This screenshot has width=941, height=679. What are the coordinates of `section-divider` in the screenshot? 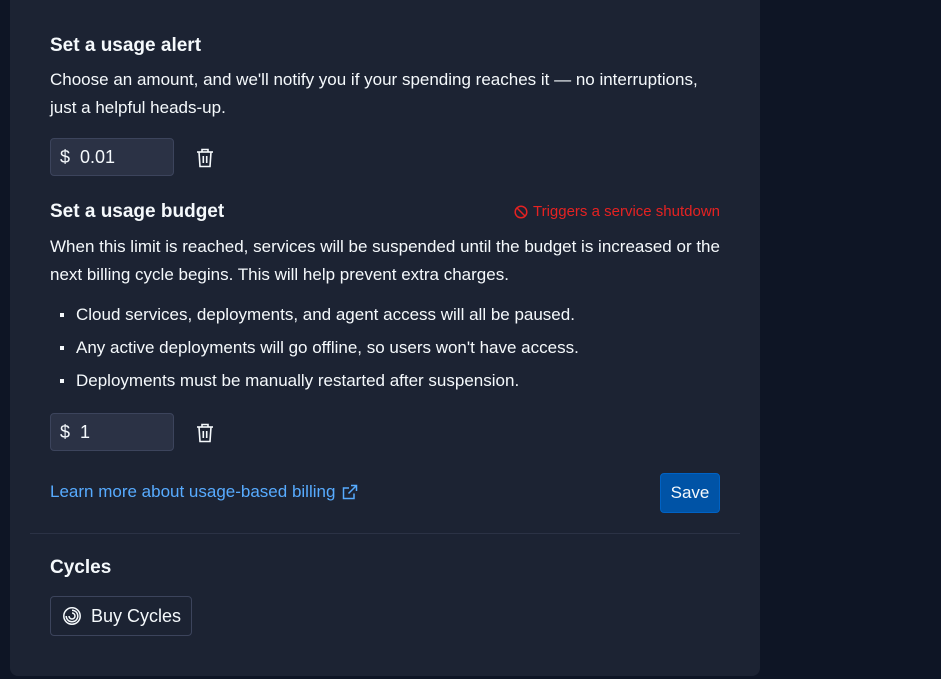 It's located at (385, 533).